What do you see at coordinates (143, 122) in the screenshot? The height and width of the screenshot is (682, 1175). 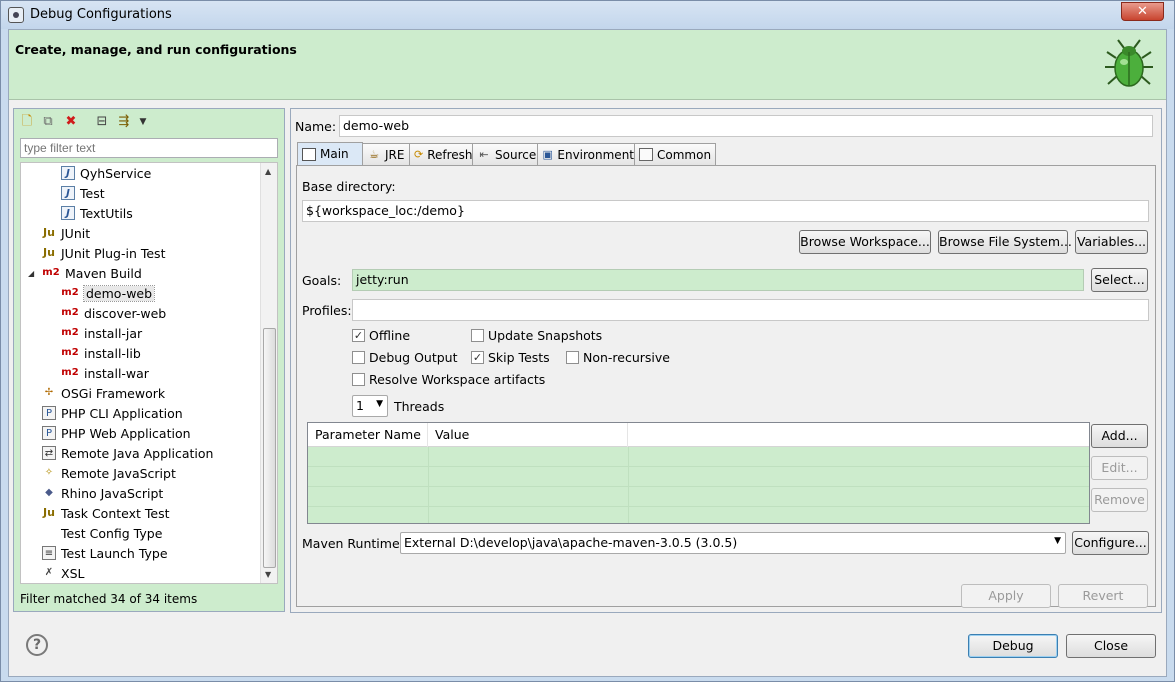 I see `view-menu-icon: ▼` at bounding box center [143, 122].